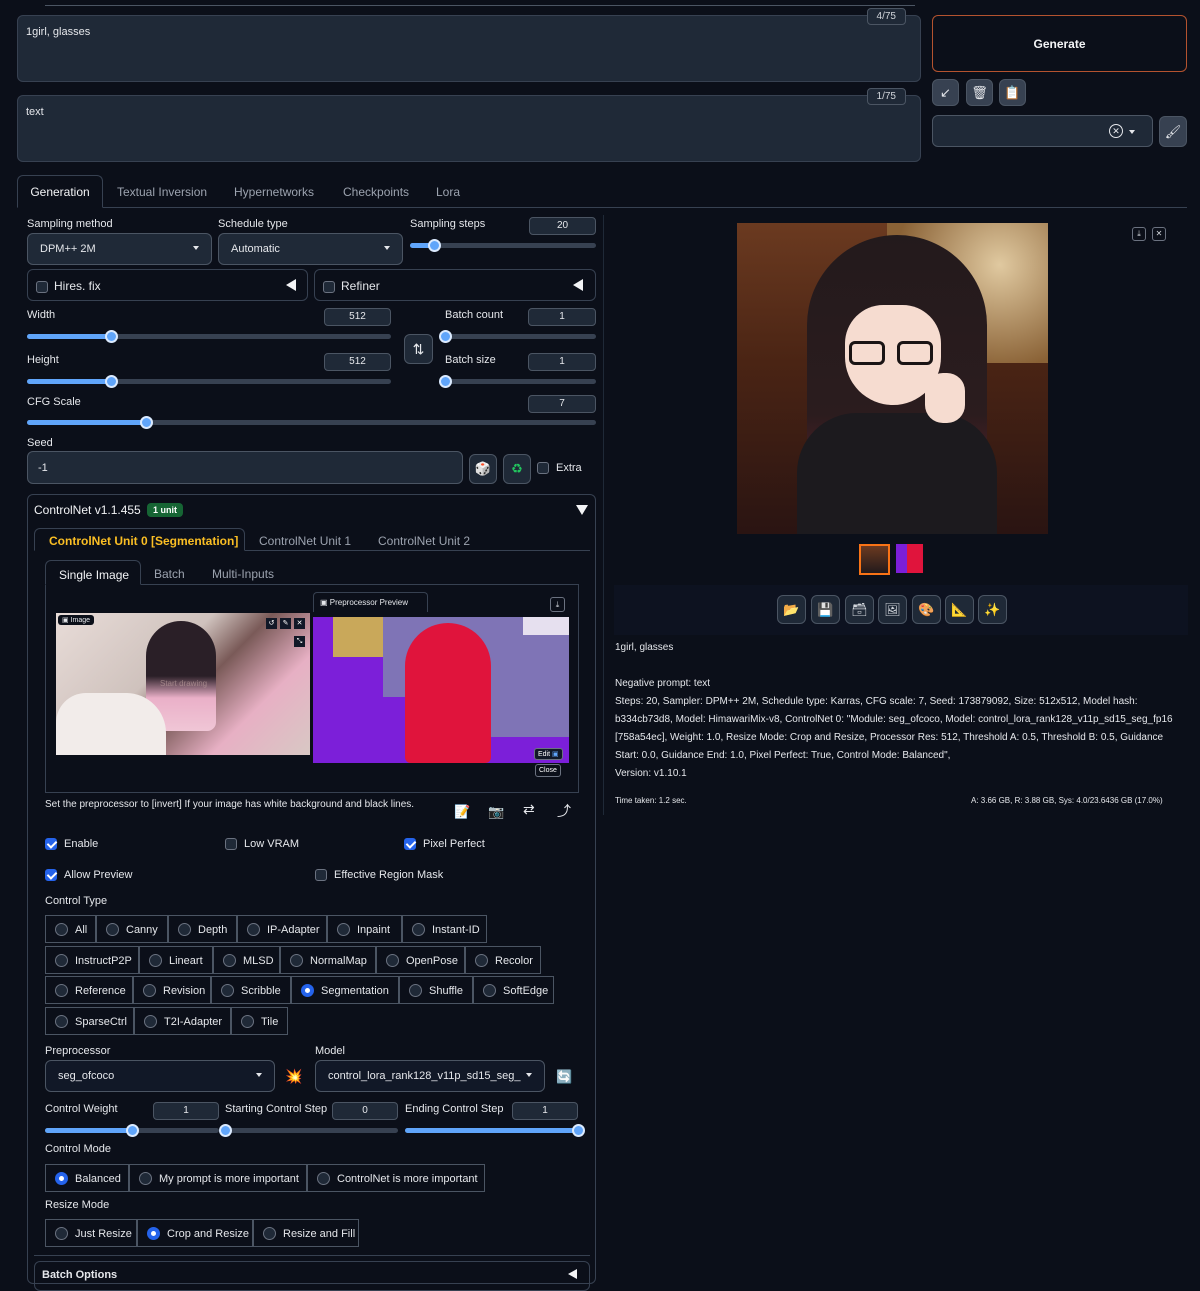 The height and width of the screenshot is (1291, 1200). What do you see at coordinates (87, 510) in the screenshot?
I see `controlnet-title: ControlNet v1.1.455` at bounding box center [87, 510].